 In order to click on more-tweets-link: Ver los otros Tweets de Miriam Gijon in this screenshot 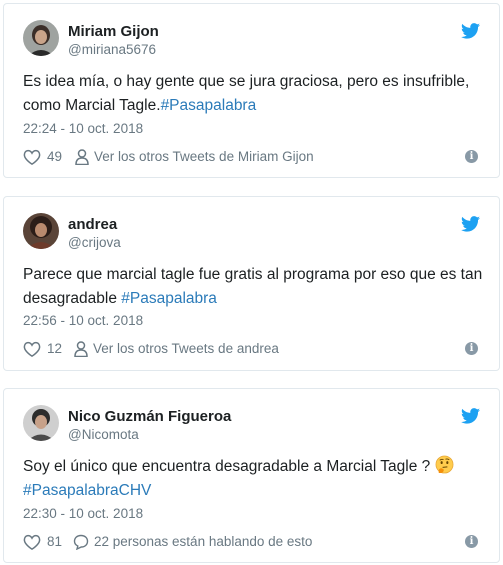, I will do `click(204, 156)`.